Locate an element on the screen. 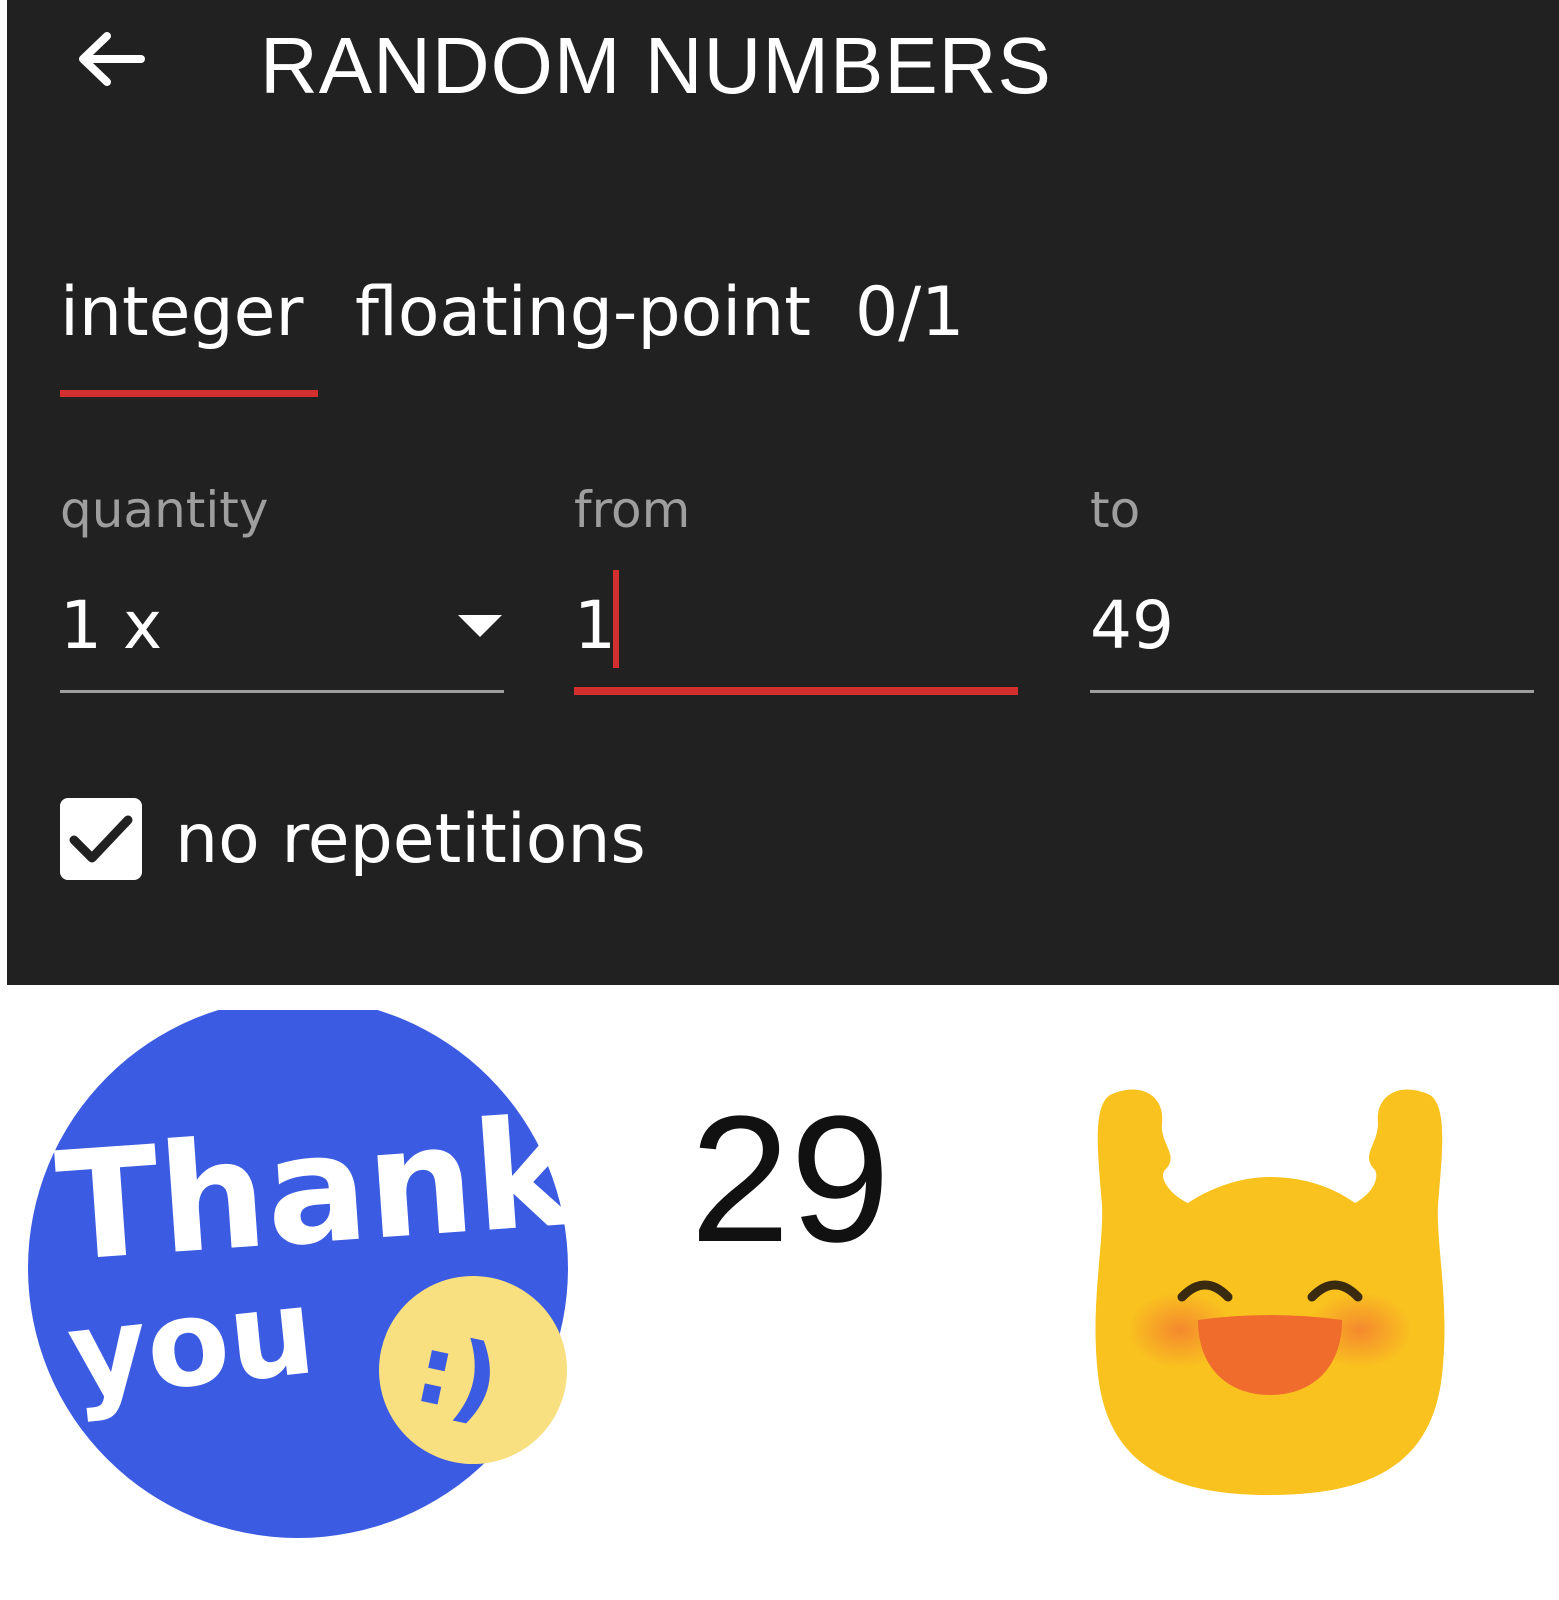 The height and width of the screenshot is (1600, 1559). sticker-text-thank: Thank is located at coordinates (316, 1191).